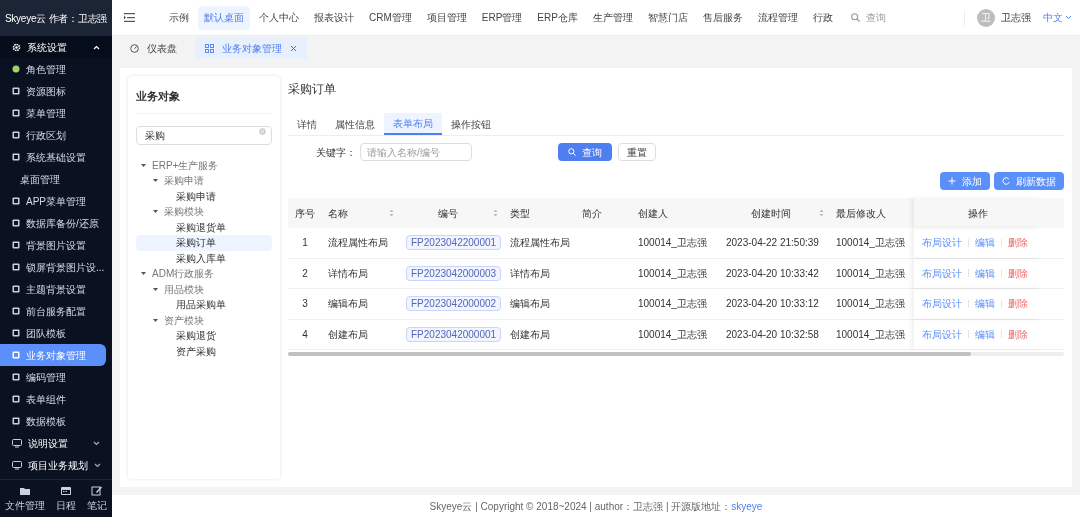 The width and height of the screenshot is (1080, 517). I want to click on refresh-icon, so click(1006, 181).